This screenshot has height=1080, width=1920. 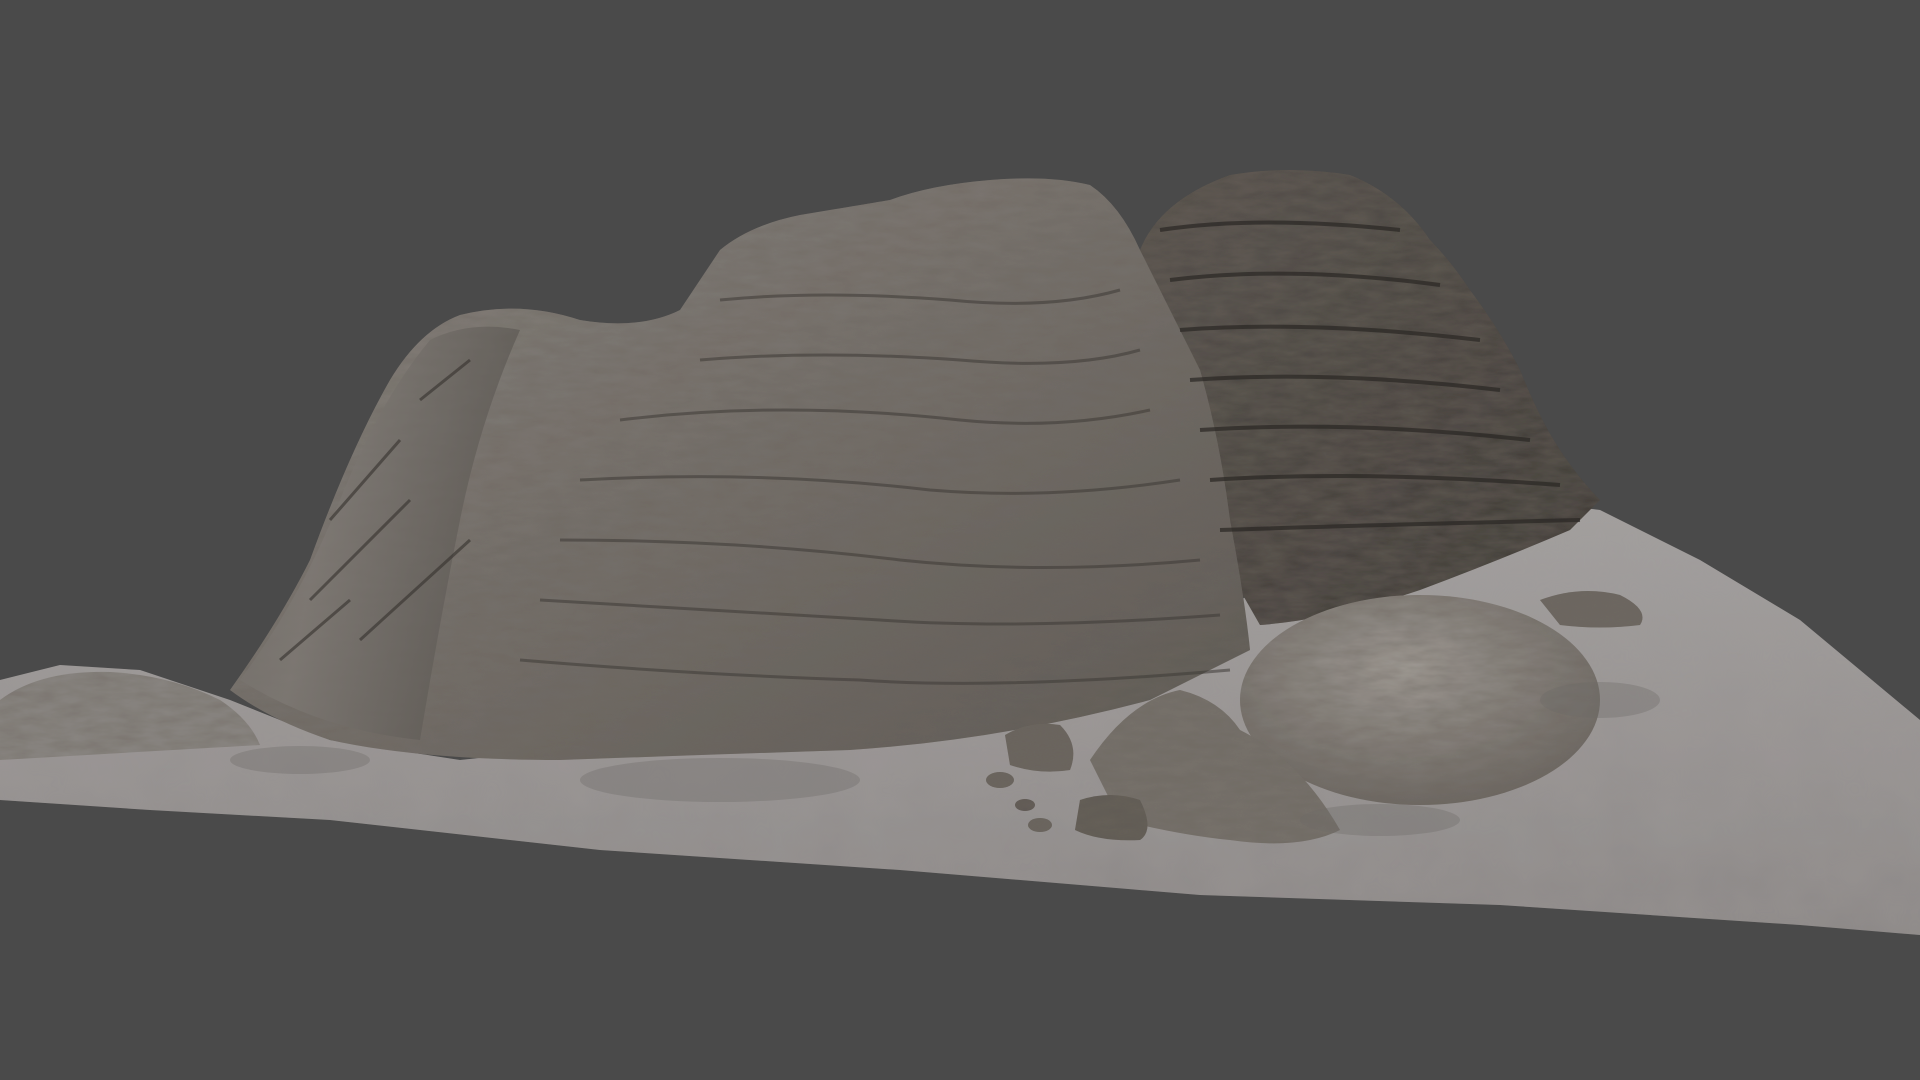 I want to click on left-mound, so click(x=130, y=715).